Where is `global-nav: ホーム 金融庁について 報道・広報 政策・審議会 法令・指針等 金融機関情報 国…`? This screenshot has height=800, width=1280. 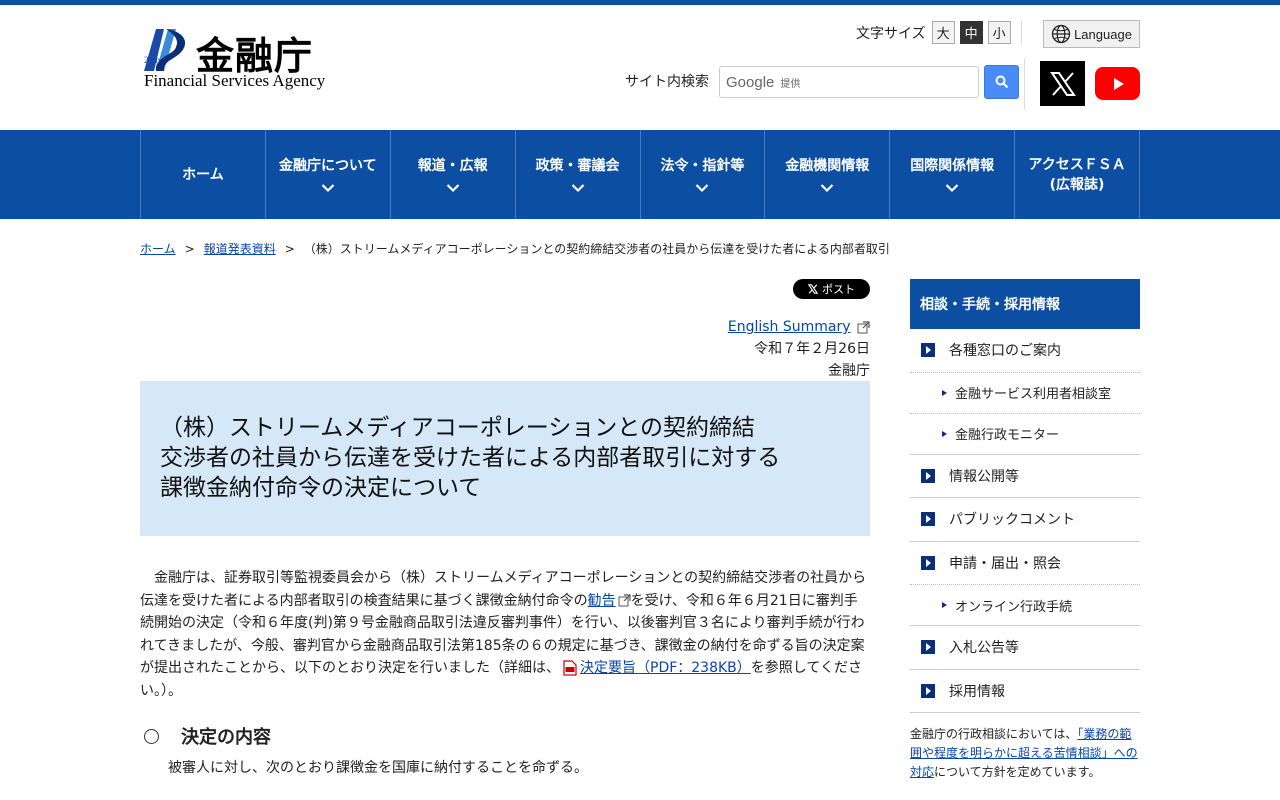 global-nav: ホーム 金融庁について 報道・広報 政策・審議会 法令・指針等 金融機関情報 国… is located at coordinates (640, 174).